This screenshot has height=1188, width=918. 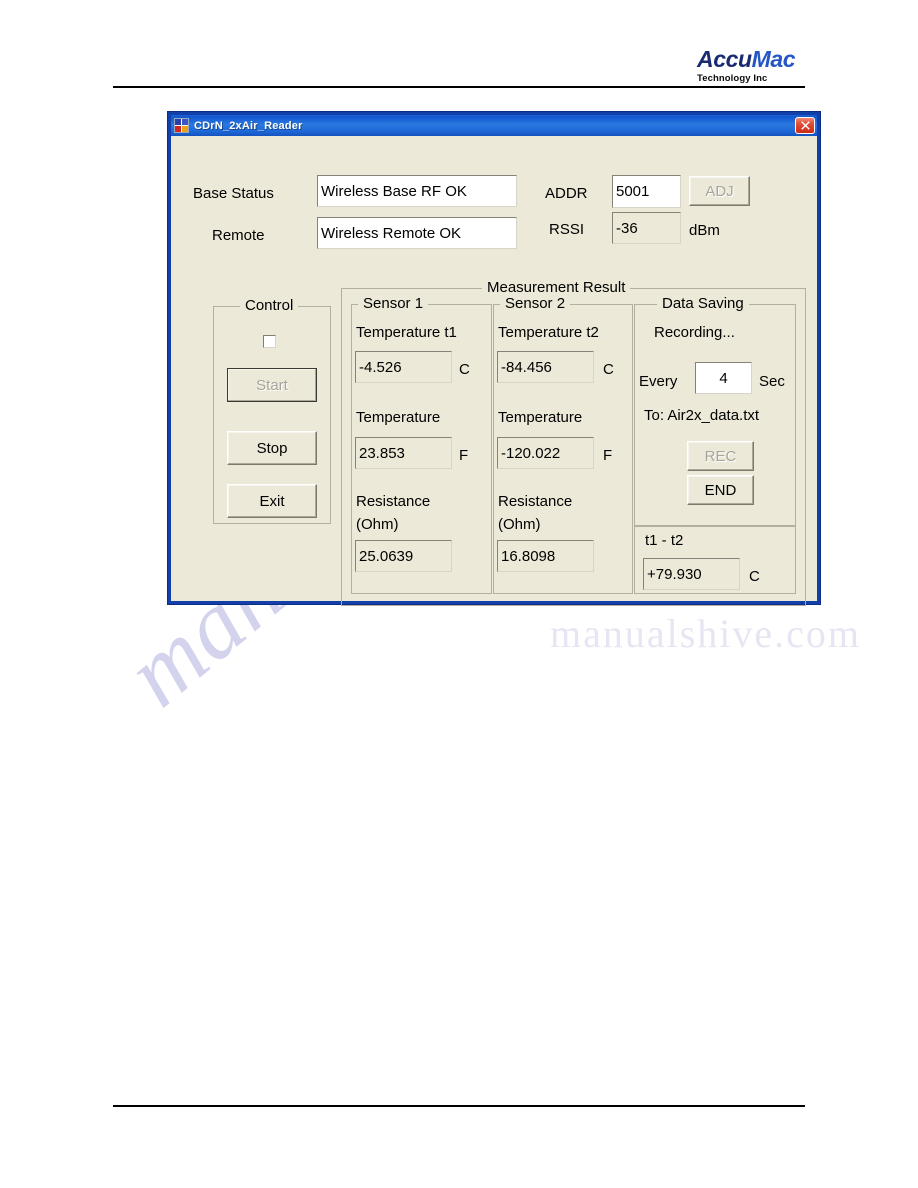 I want to click on exit-button: Exit, so click(x=272, y=501).